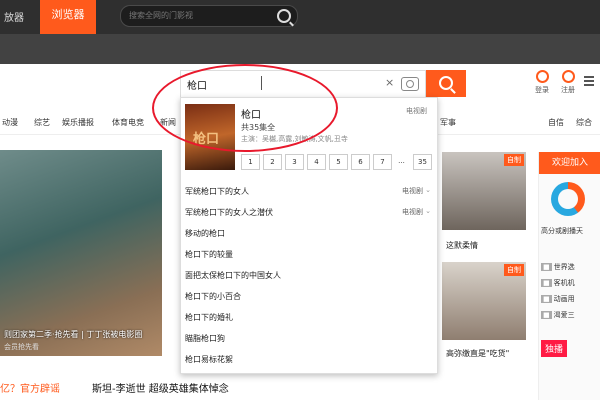 This screenshot has width=600, height=404. Describe the element at coordinates (422, 162) in the screenshot. I see `episode-button: 35` at that location.